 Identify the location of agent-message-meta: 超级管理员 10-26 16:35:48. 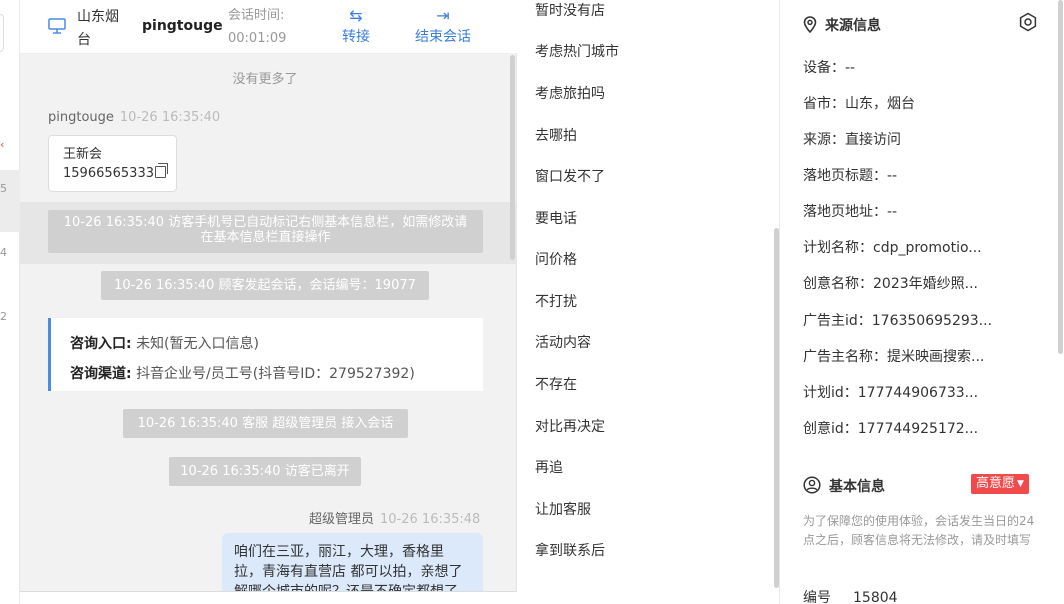
(394, 517).